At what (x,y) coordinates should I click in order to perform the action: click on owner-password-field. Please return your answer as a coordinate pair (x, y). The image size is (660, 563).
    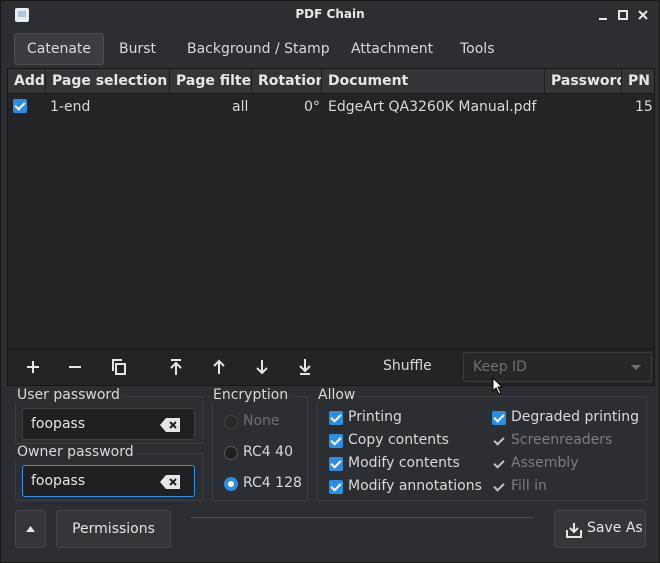
    Looking at the image, I should click on (108, 481).